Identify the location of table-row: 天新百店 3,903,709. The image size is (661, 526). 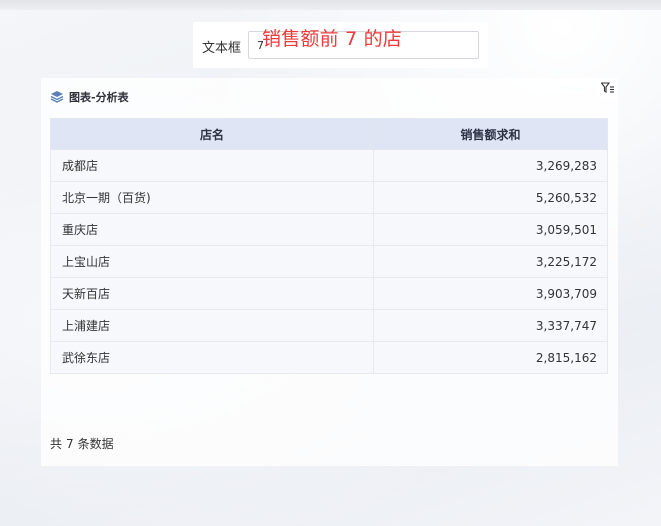
(329, 293).